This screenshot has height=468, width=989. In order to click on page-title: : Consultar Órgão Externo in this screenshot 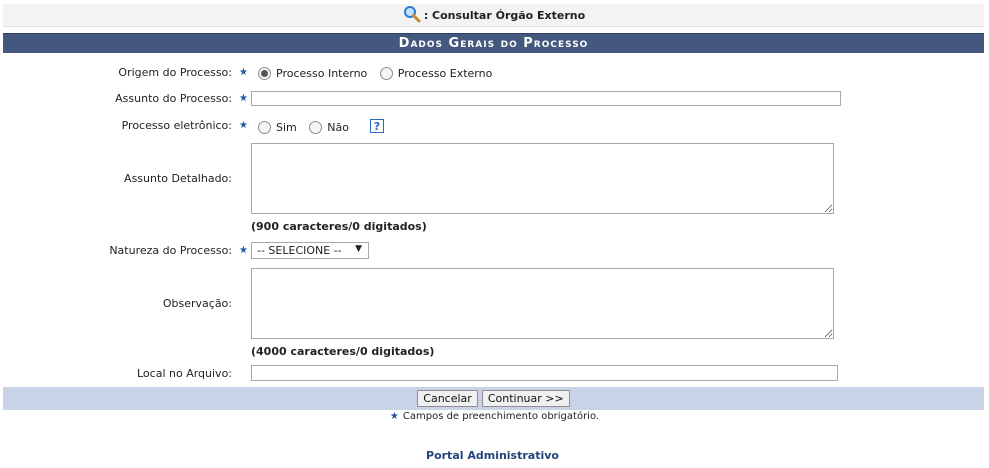, I will do `click(504, 15)`.